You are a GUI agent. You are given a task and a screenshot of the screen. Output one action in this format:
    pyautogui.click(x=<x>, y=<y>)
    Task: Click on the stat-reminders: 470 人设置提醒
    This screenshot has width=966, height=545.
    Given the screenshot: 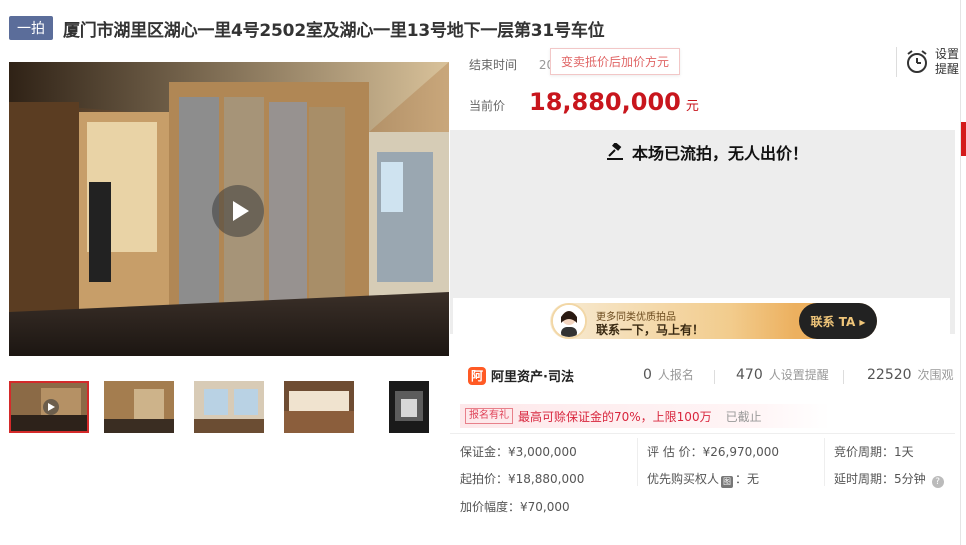 What is the action you would take?
    pyautogui.click(x=782, y=374)
    